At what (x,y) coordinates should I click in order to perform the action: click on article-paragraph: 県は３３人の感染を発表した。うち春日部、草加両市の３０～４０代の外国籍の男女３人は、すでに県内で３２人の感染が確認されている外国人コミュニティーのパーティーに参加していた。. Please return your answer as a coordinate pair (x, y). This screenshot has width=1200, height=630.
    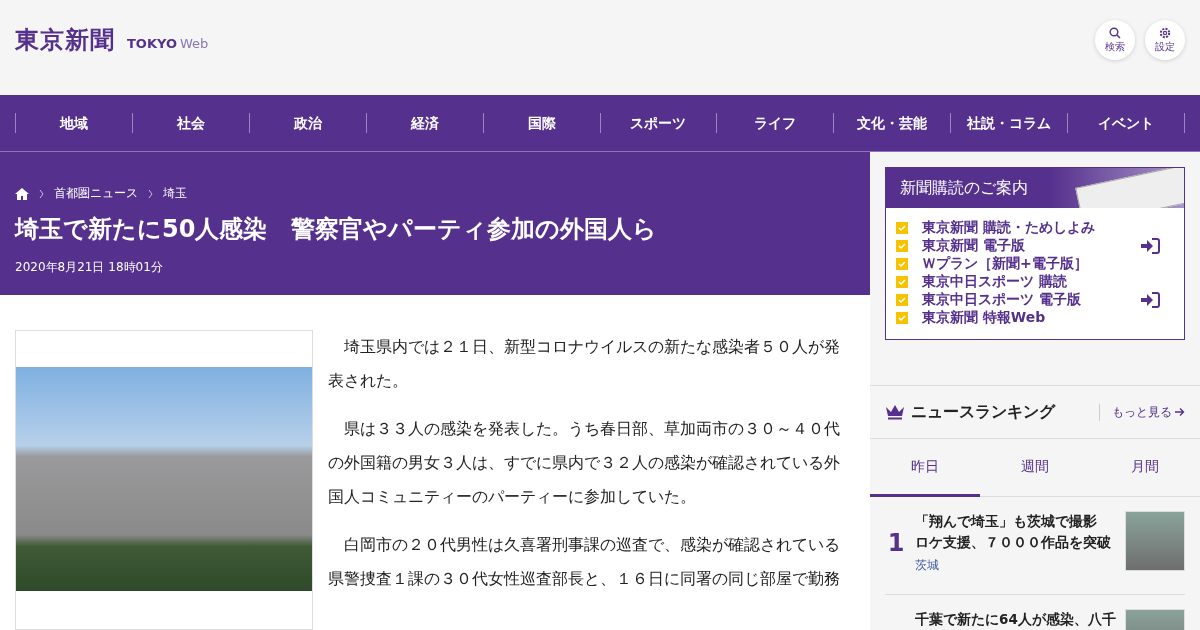
    Looking at the image, I should click on (584, 463).